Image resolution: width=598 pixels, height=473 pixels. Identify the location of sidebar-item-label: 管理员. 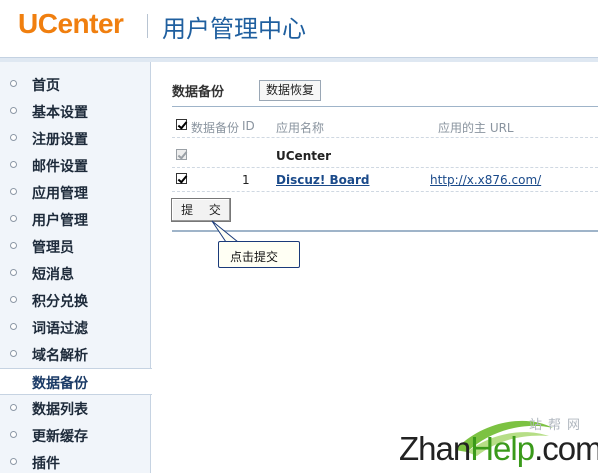
(53, 248).